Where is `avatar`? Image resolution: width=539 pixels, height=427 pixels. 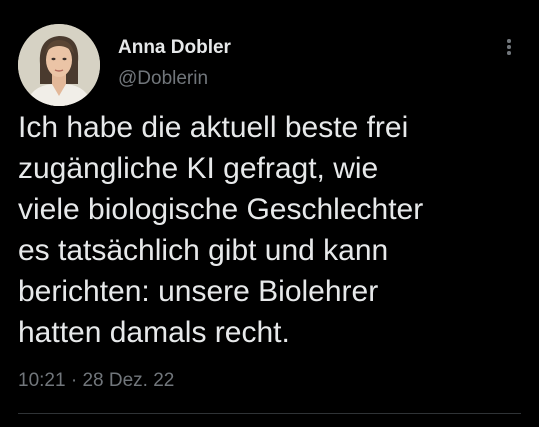 avatar is located at coordinates (59, 65).